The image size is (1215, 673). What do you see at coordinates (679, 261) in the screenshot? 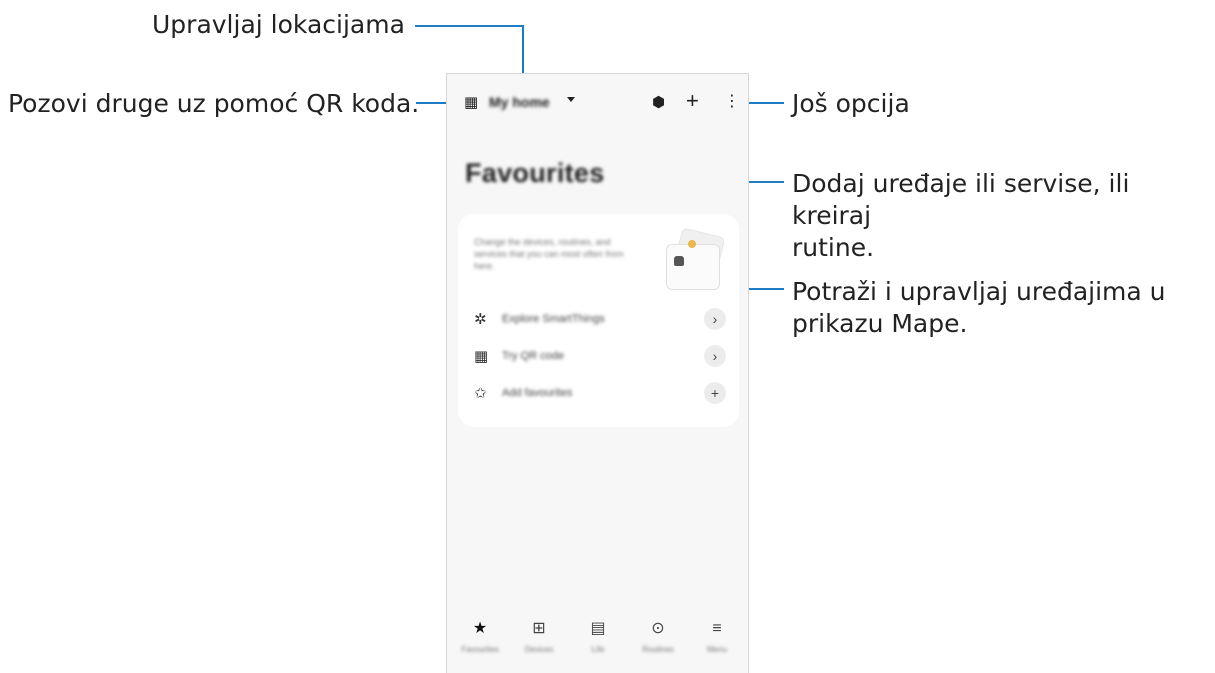
I see `lock-icon` at bounding box center [679, 261].